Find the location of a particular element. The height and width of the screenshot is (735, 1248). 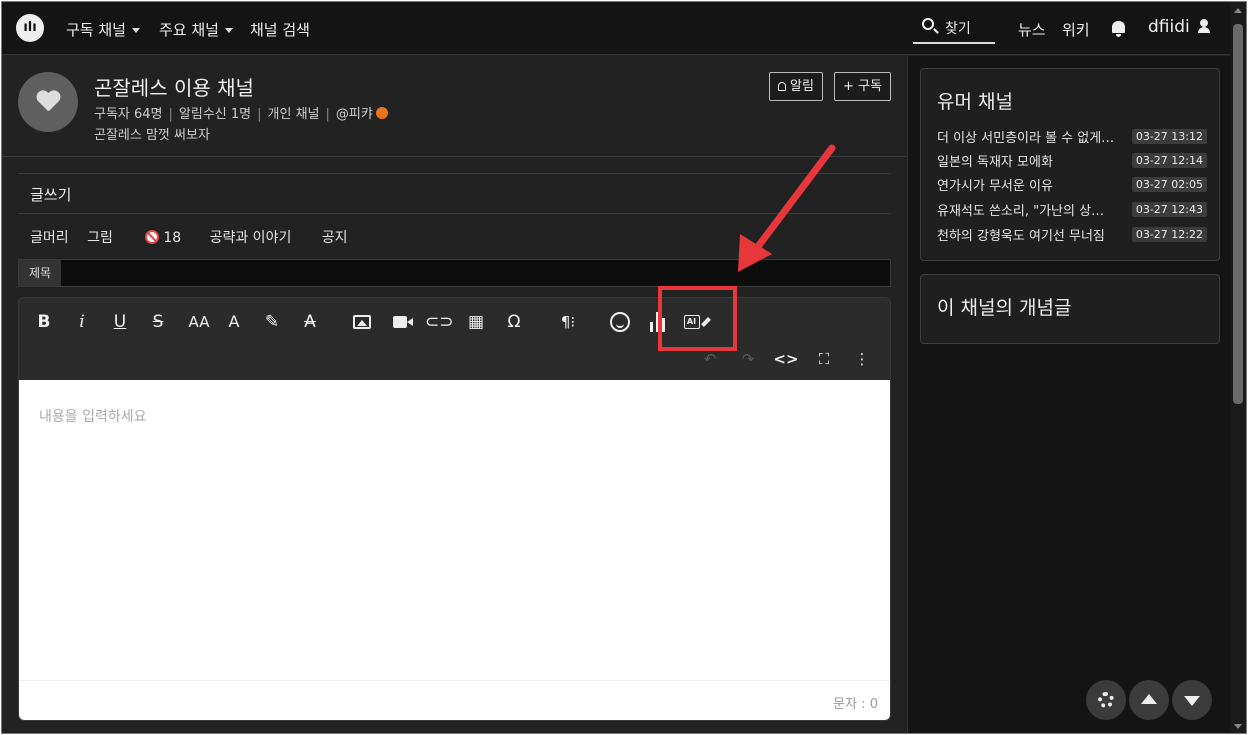

concept-posts-card: 이 채널의 개념글 is located at coordinates (1070, 309).